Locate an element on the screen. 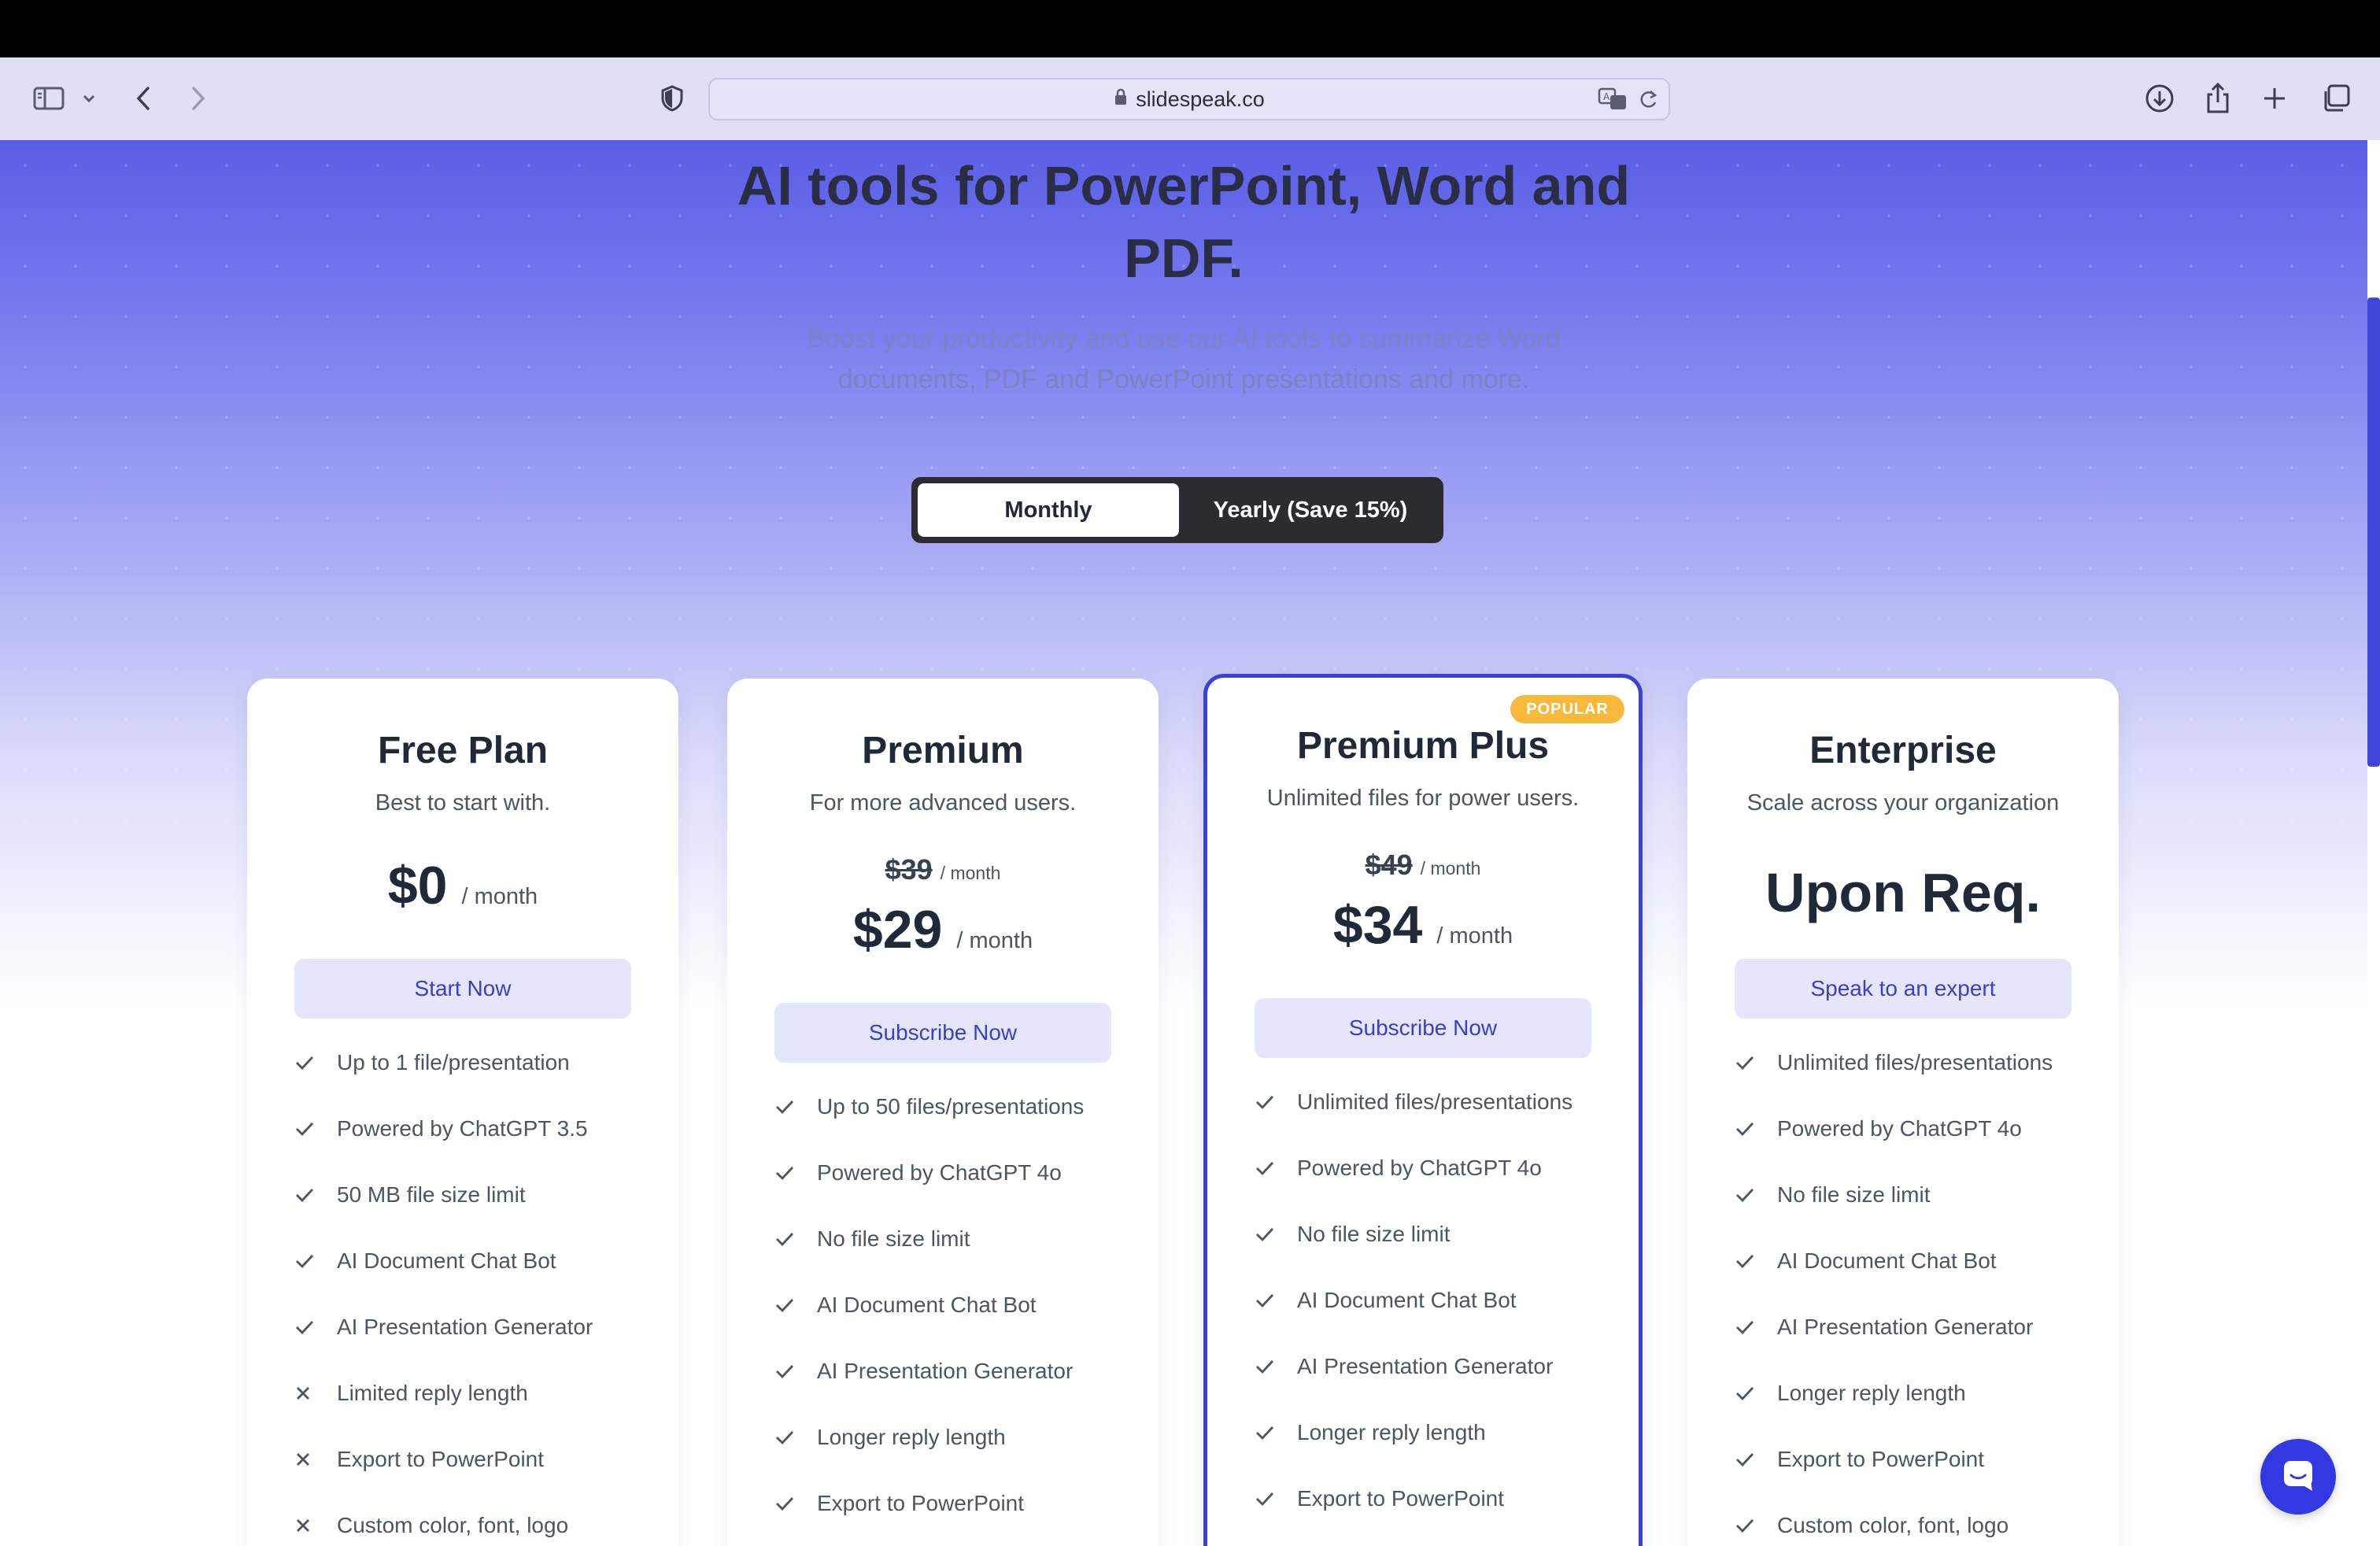 The height and width of the screenshot is (1546, 2380). hero-title: AI tools for PowerPoint, Word and PDF. is located at coordinates (1183, 222).